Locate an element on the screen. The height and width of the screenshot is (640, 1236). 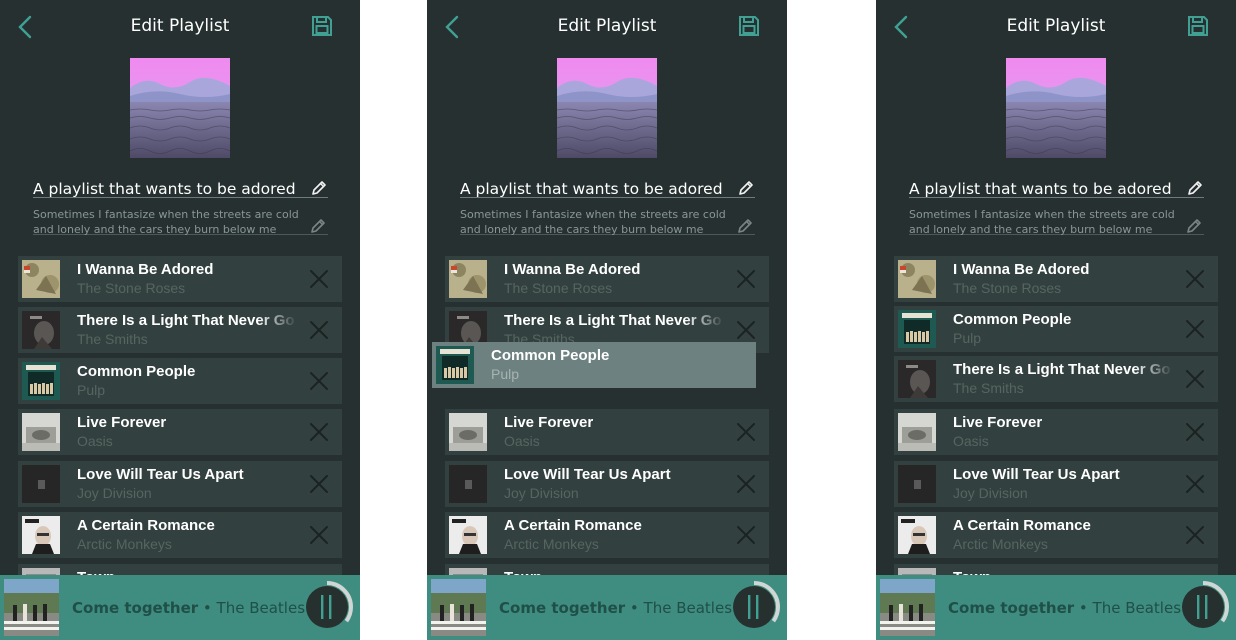
top-bar: Edit Playlist is located at coordinates (607, 27).